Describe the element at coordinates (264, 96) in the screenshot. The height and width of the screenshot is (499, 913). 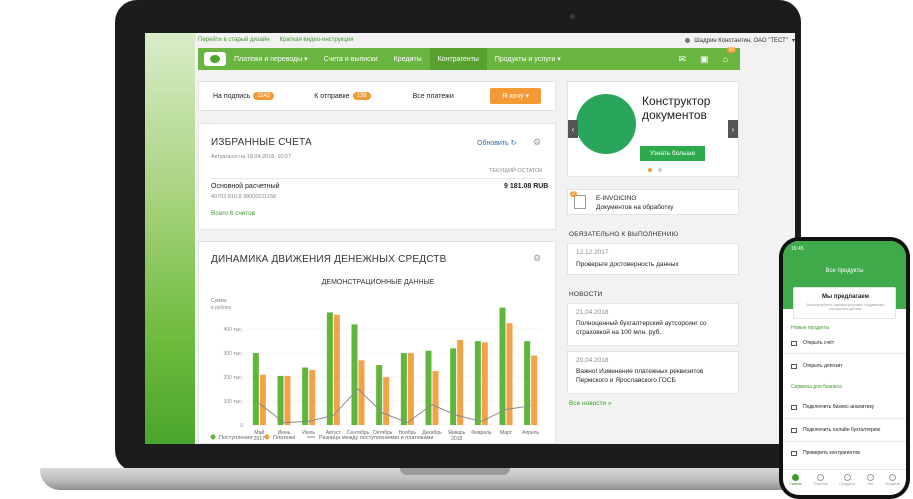
I see `count-badge: 1142` at that location.